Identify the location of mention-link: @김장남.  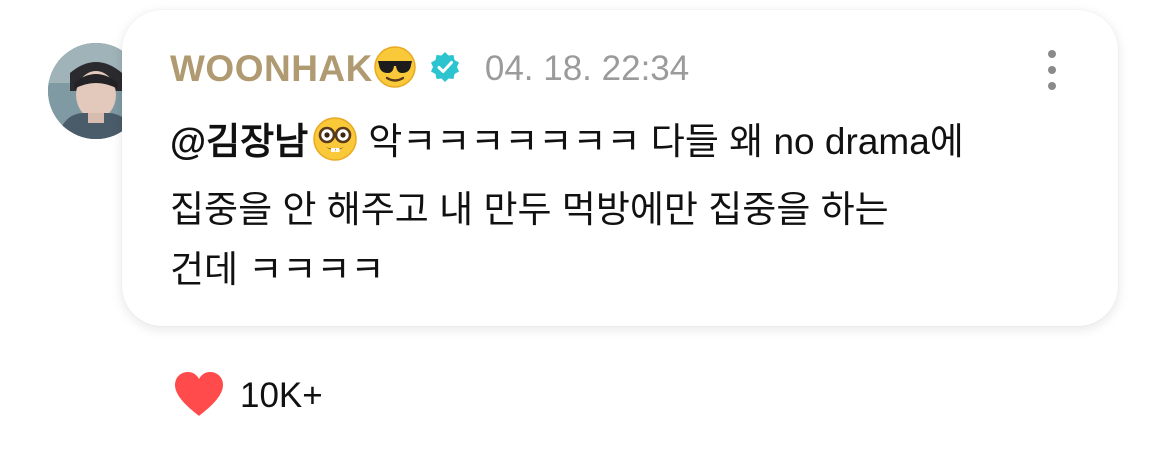
(239, 141).